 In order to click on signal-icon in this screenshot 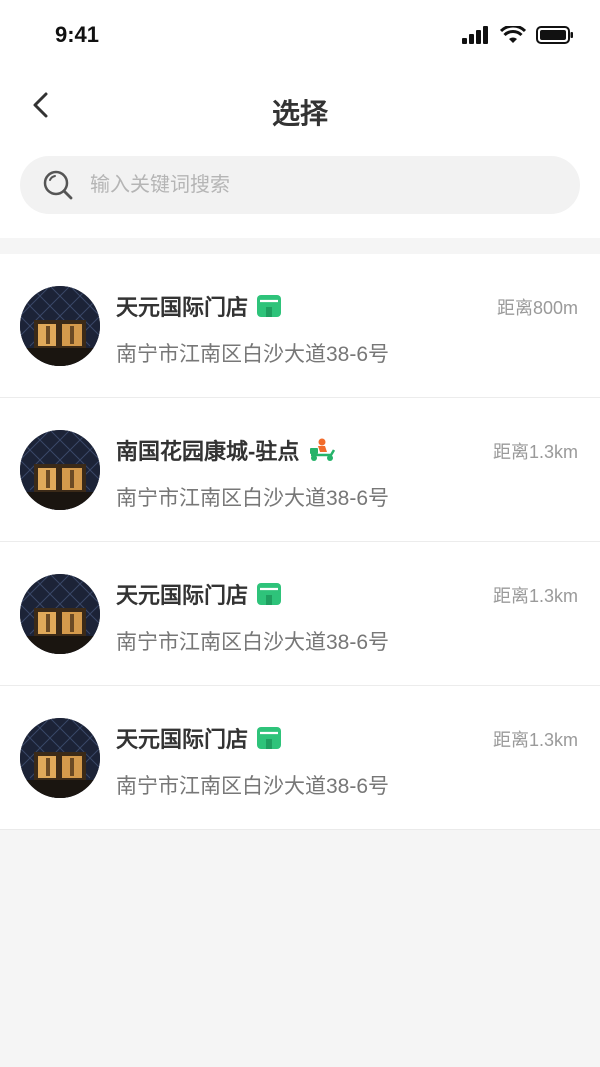, I will do `click(475, 35)`.